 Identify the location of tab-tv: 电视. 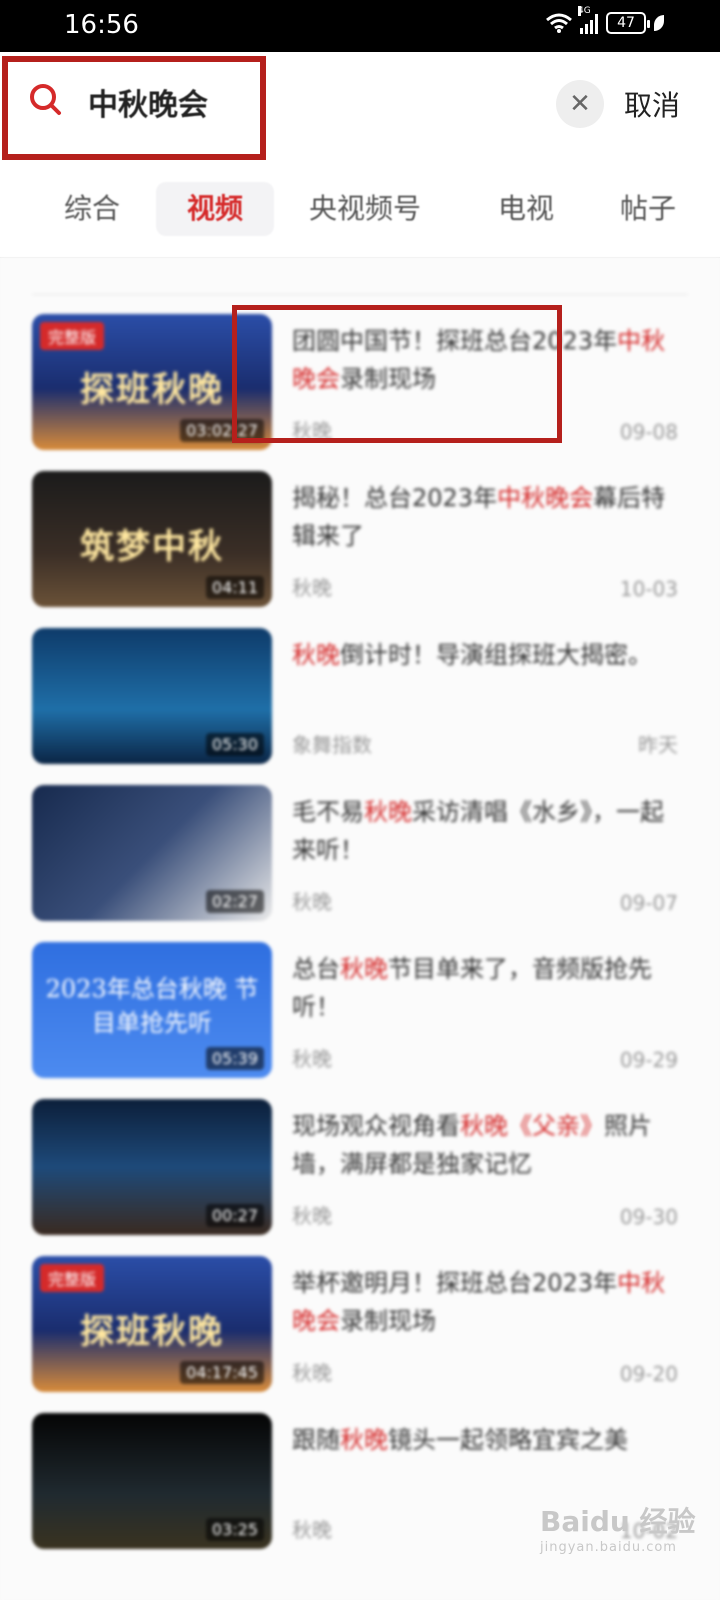
(526, 209).